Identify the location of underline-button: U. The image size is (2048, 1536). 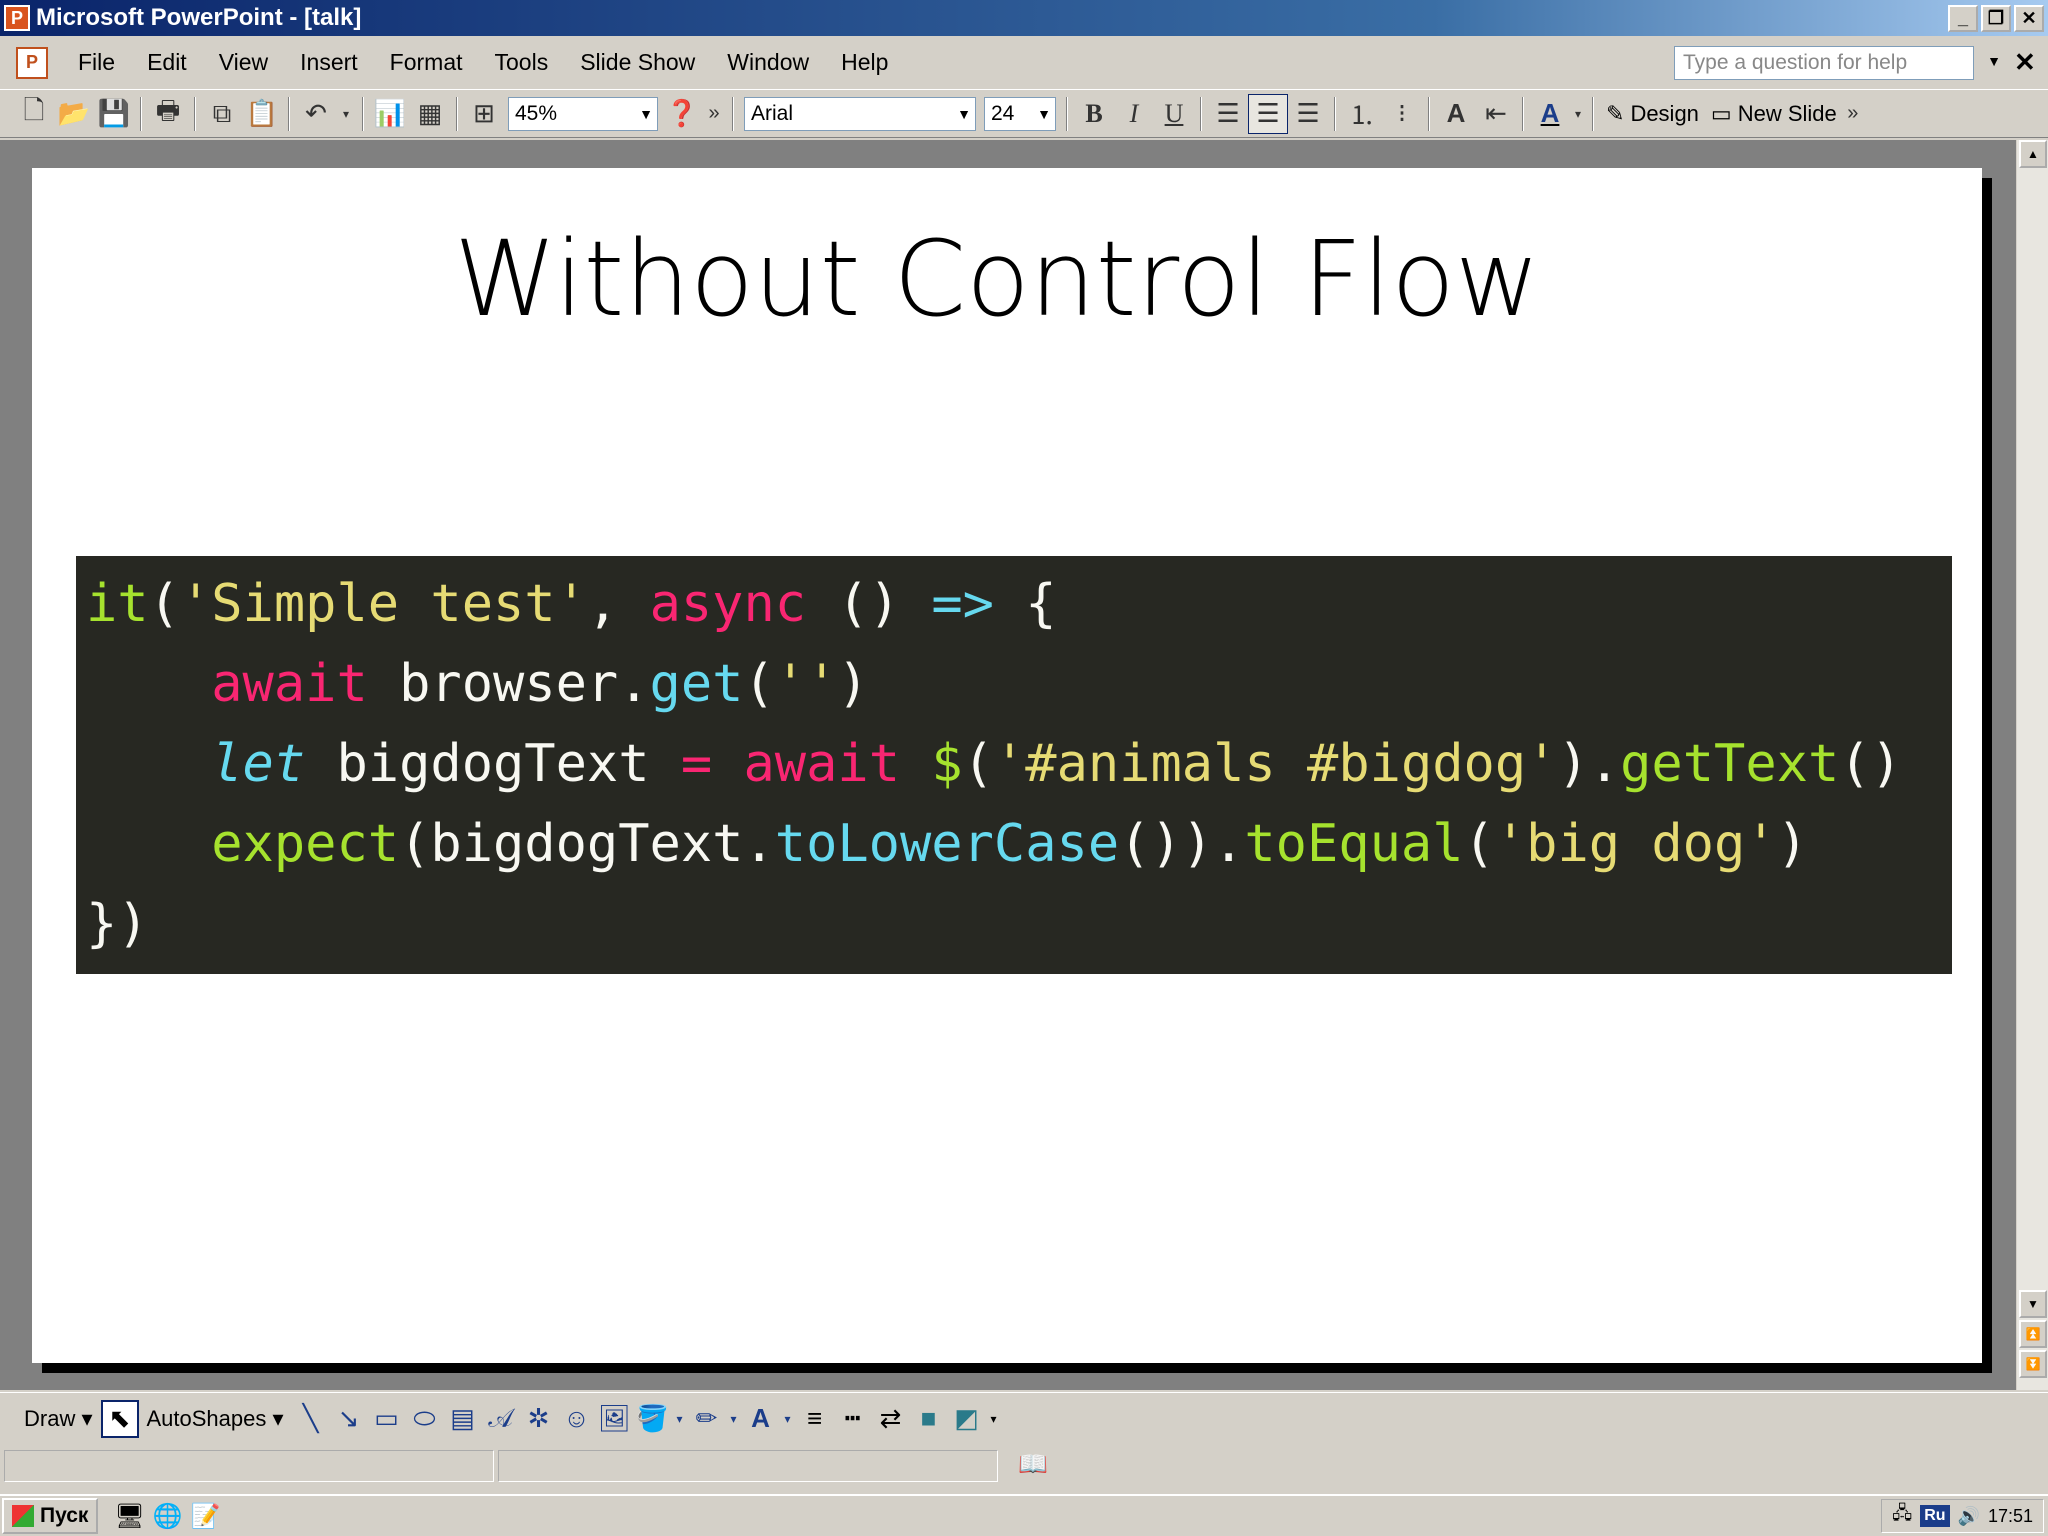
(1174, 114).